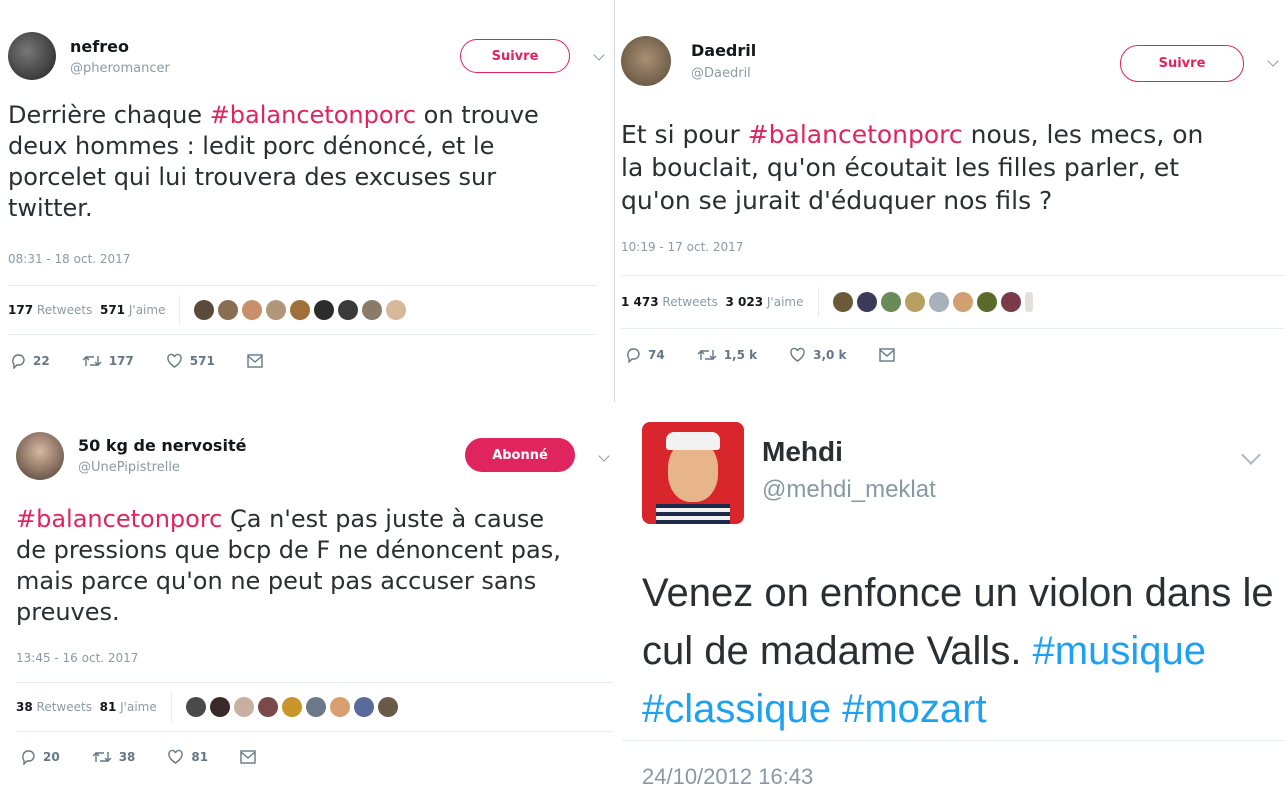 Image resolution: width=1285 pixels, height=799 pixels. Describe the element at coordinates (113, 757) in the screenshot. I see `retweet-button: 38` at that location.